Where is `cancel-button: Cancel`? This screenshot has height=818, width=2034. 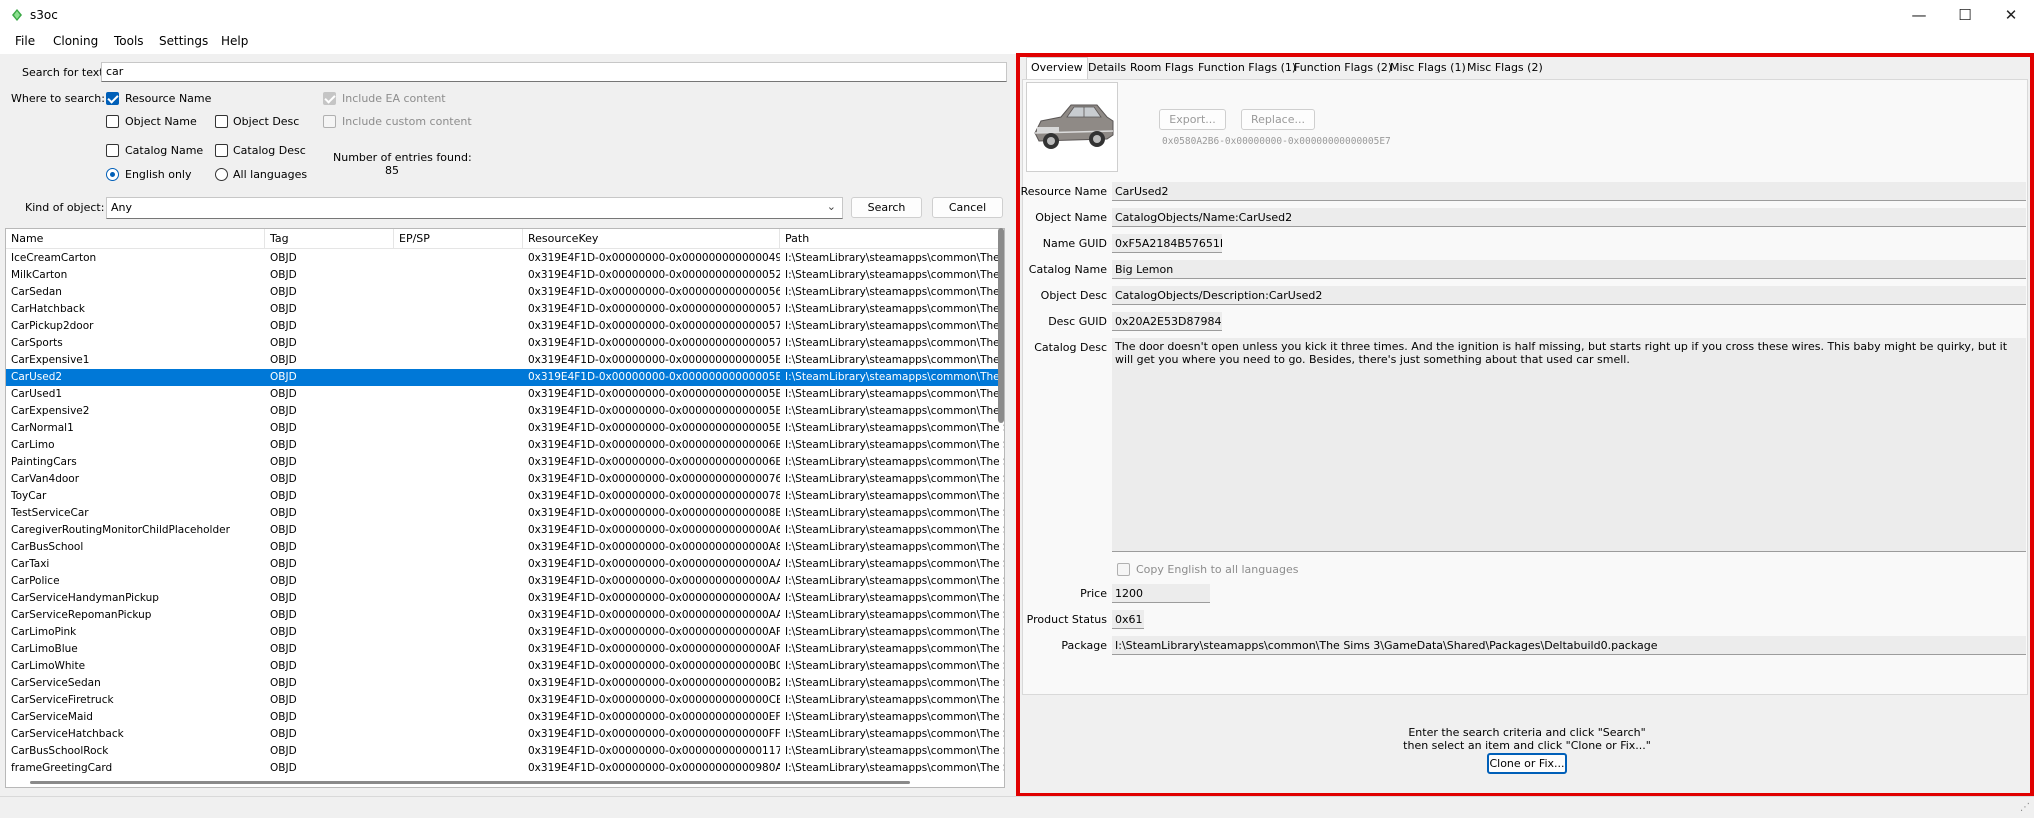 cancel-button: Cancel is located at coordinates (967, 207).